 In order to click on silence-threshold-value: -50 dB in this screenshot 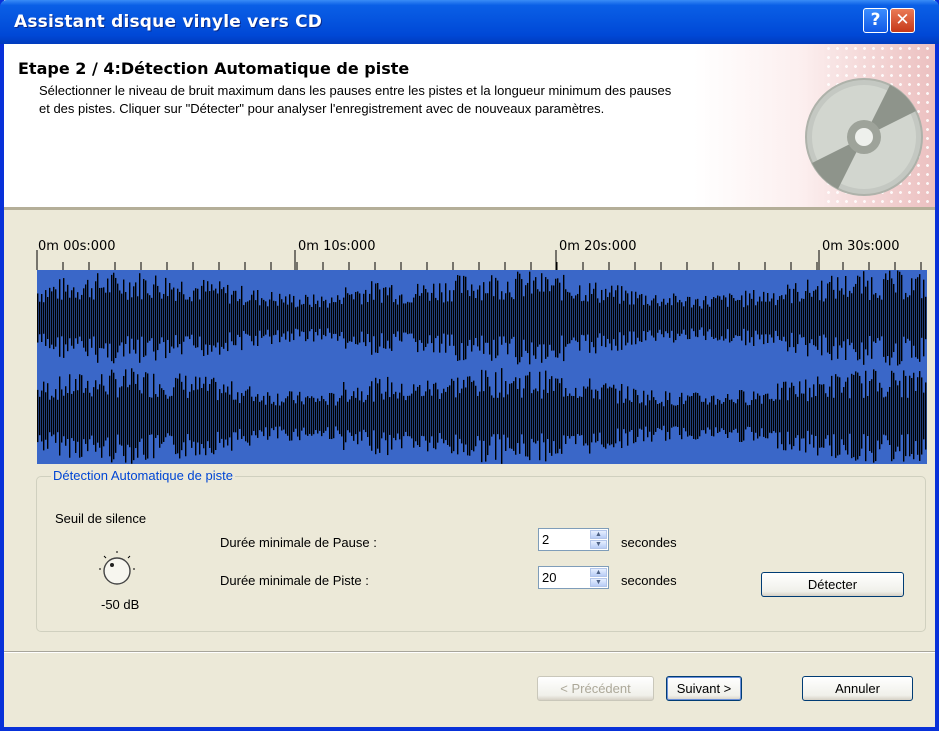, I will do `click(120, 604)`.